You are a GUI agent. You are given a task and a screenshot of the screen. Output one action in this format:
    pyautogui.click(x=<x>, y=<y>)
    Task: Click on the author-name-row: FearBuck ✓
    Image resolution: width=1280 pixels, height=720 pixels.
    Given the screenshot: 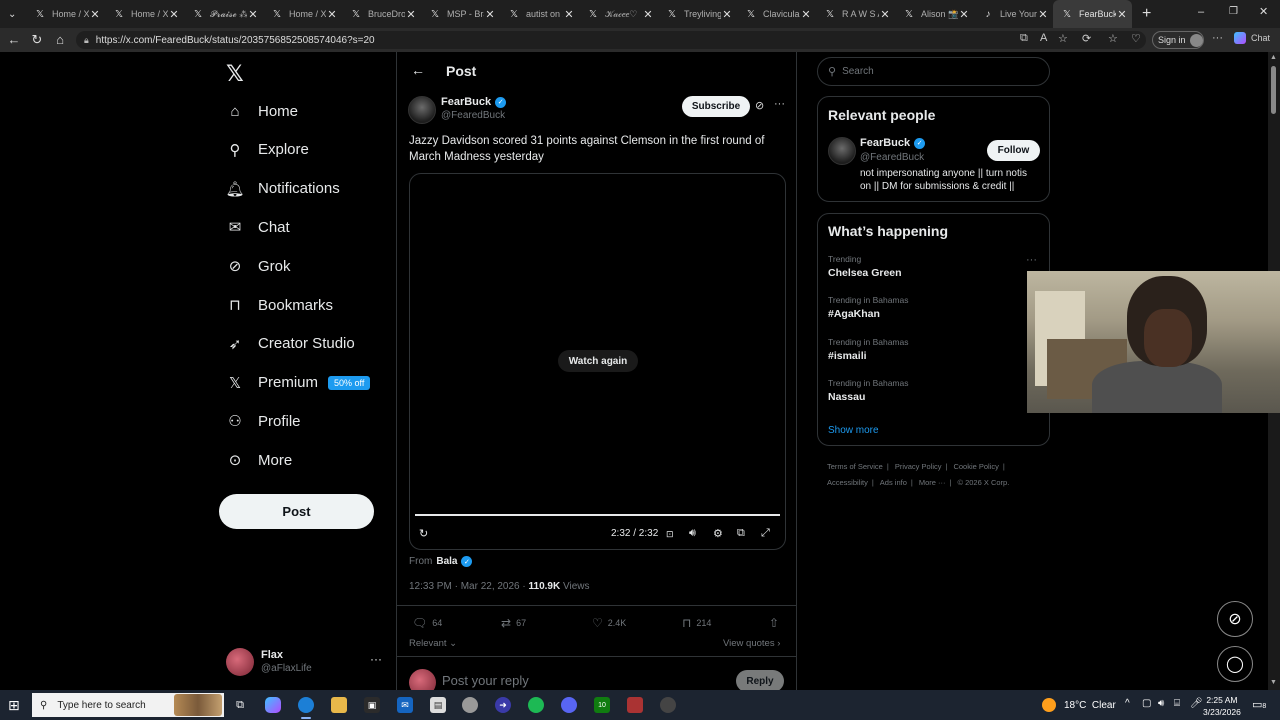 What is the action you would take?
    pyautogui.click(x=474, y=102)
    